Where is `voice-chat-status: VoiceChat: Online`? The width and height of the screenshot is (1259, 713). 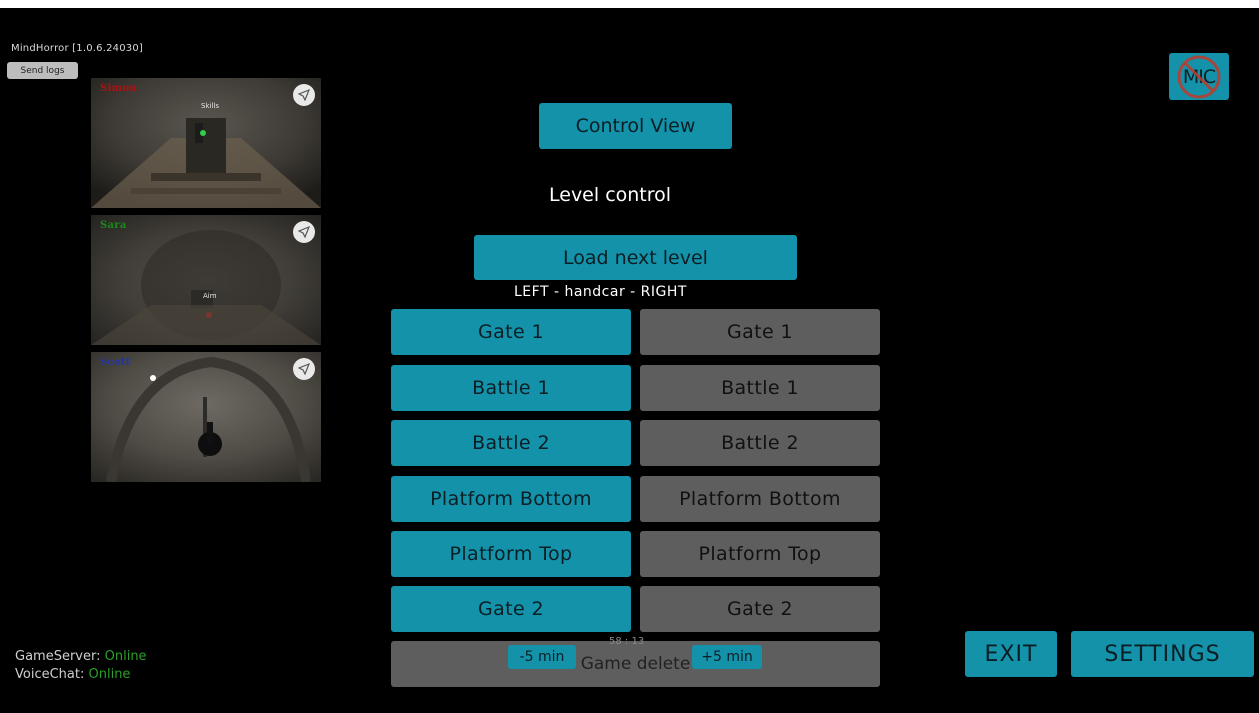 voice-chat-status: VoiceChat: Online is located at coordinates (72, 674).